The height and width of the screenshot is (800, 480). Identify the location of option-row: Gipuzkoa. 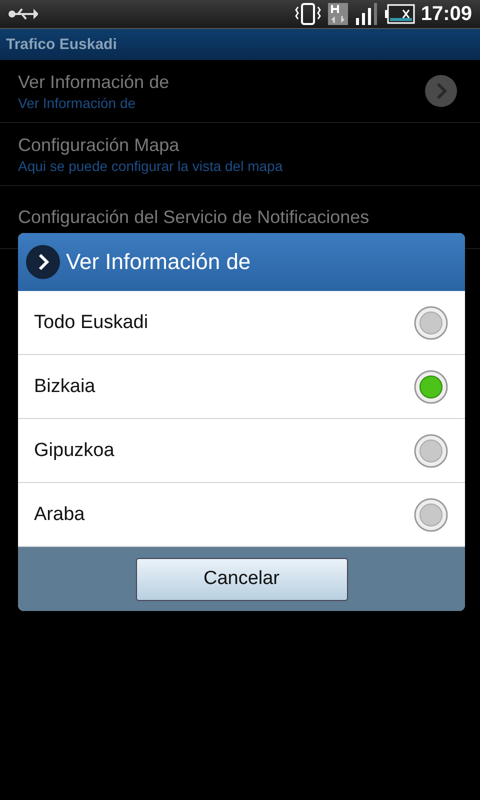
(241, 451).